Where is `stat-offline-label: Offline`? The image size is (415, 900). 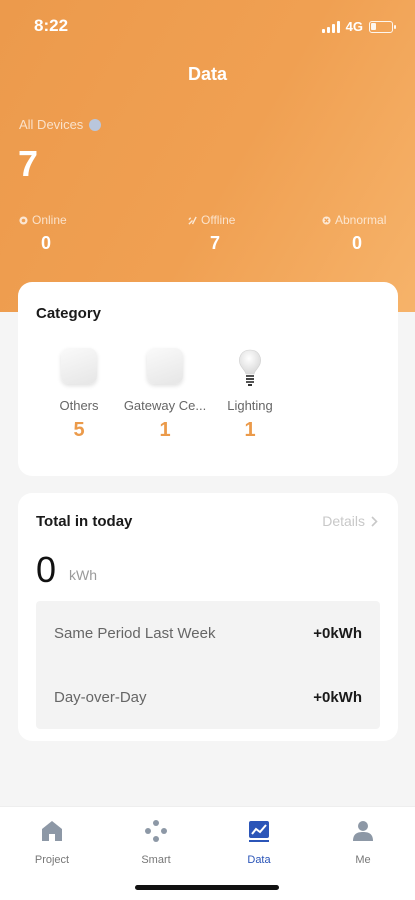
stat-offline-label: Offline is located at coordinates (211, 220).